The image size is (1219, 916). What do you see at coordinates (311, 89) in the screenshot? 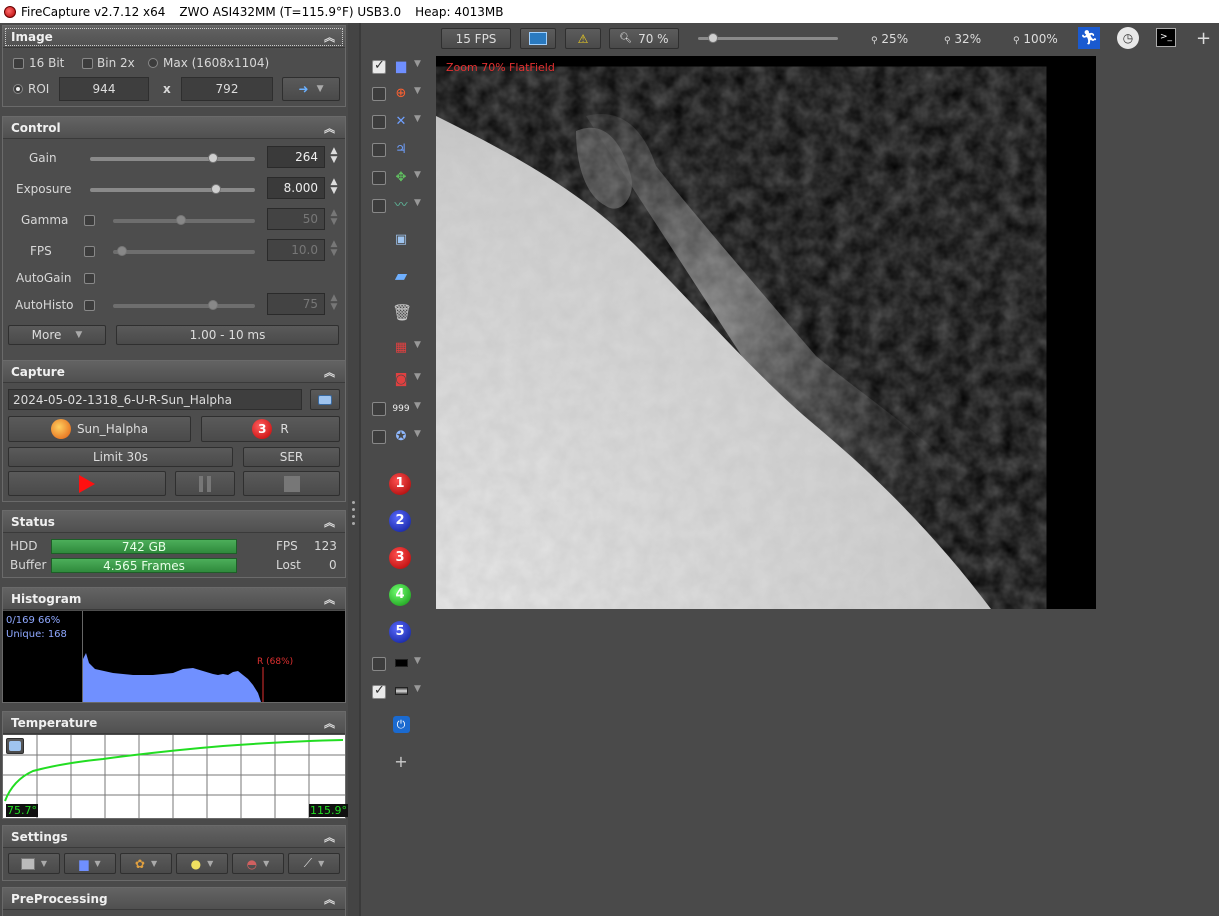
I see `roi-apply-button: ➜ ▼` at bounding box center [311, 89].